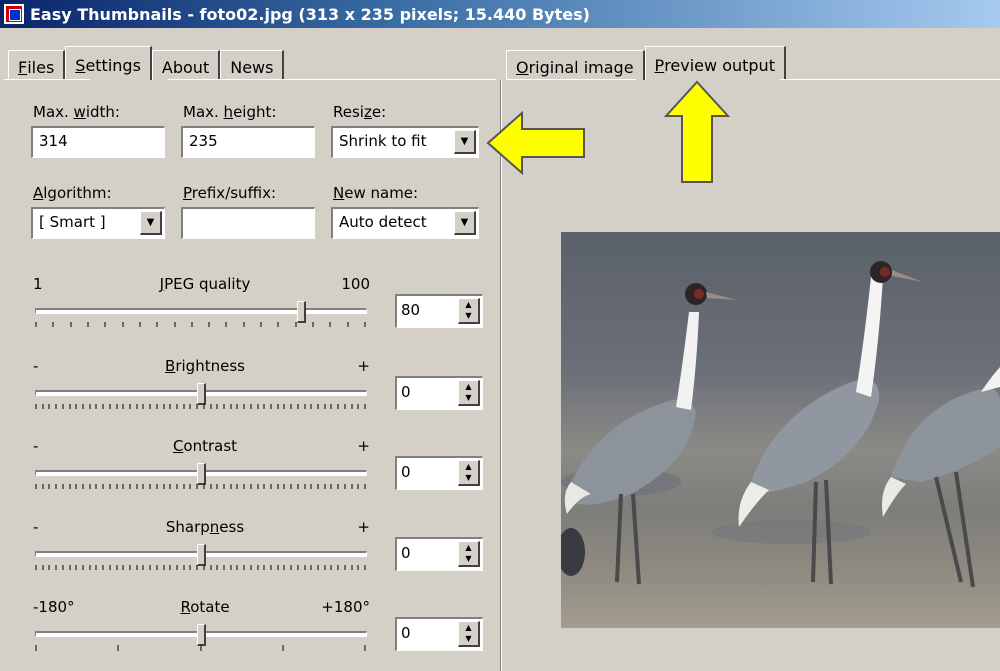  Describe the element at coordinates (72, 193) in the screenshot. I see `algorithm-label: Algorithm:` at that location.